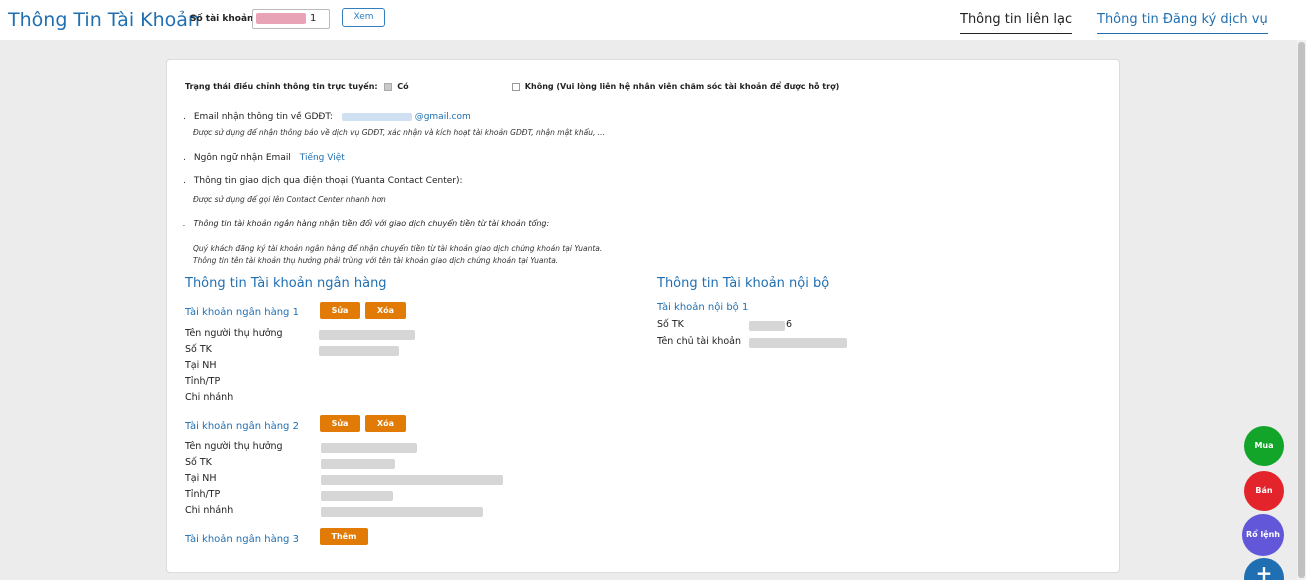  I want to click on bank-account-3-title: Tài khoản ngân hàng 3, so click(242, 539).